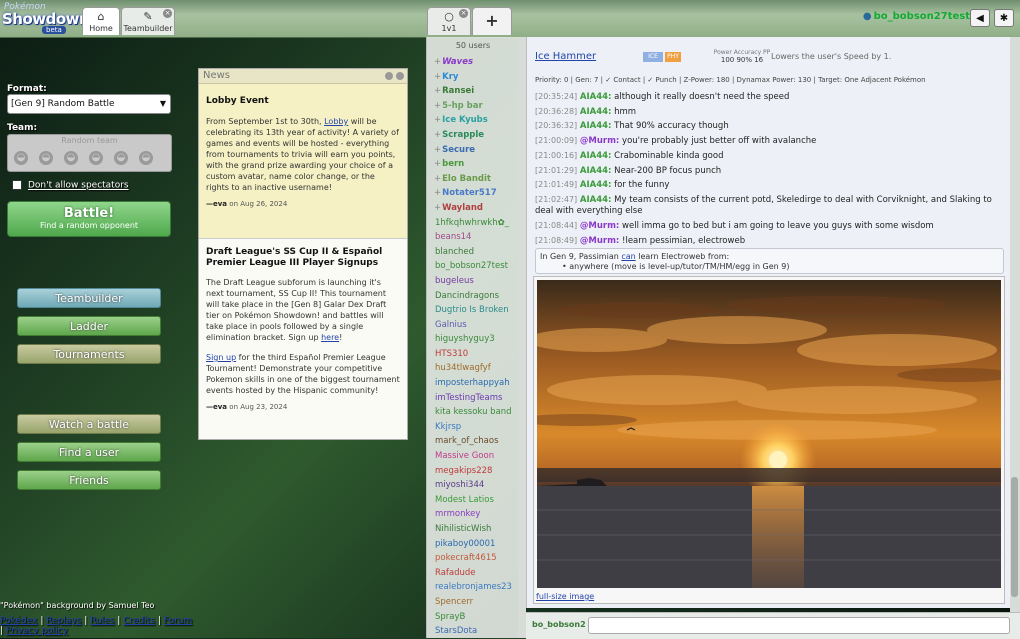 This screenshot has width=1020, height=639. Describe the element at coordinates (18, 621) in the screenshot. I see `footer-link-pokedex: Pokédex` at that location.